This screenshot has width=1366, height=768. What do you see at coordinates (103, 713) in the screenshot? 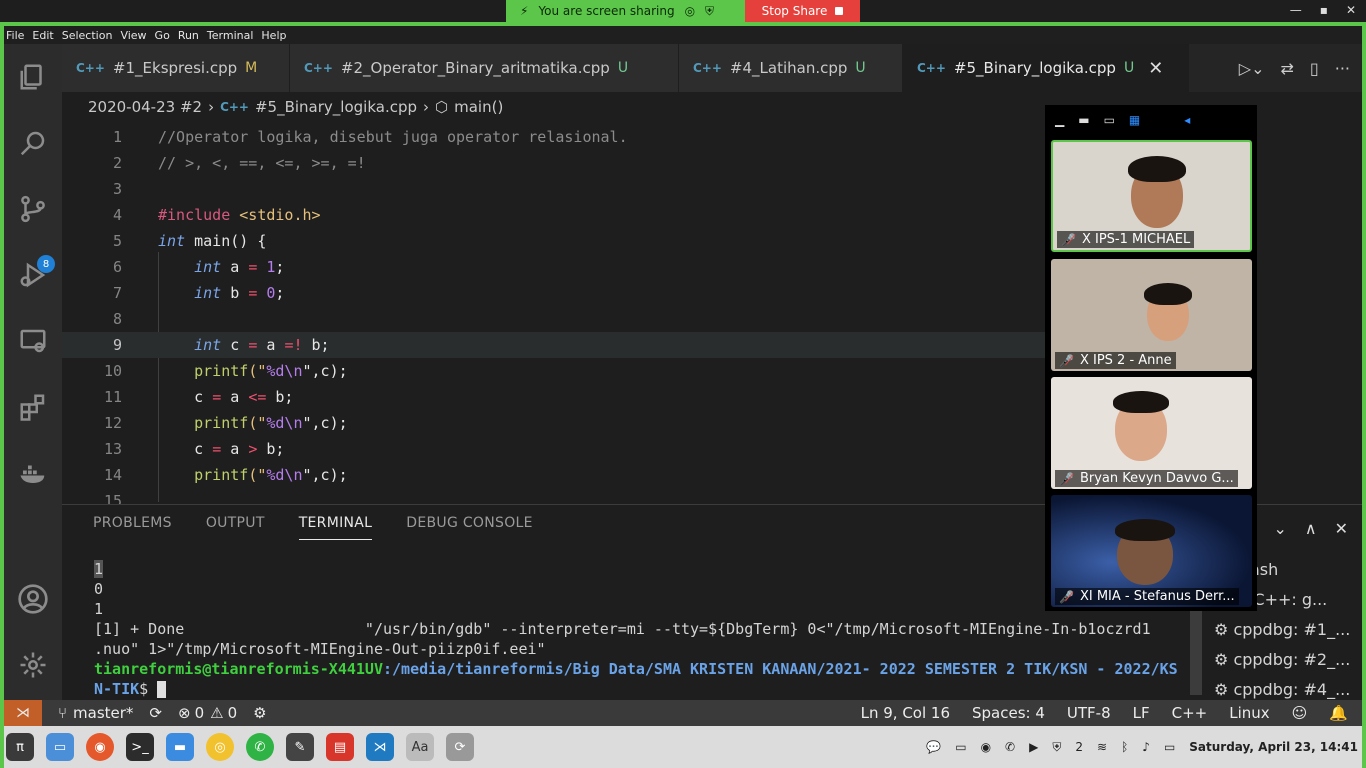
I see `git-branch: master*` at bounding box center [103, 713].